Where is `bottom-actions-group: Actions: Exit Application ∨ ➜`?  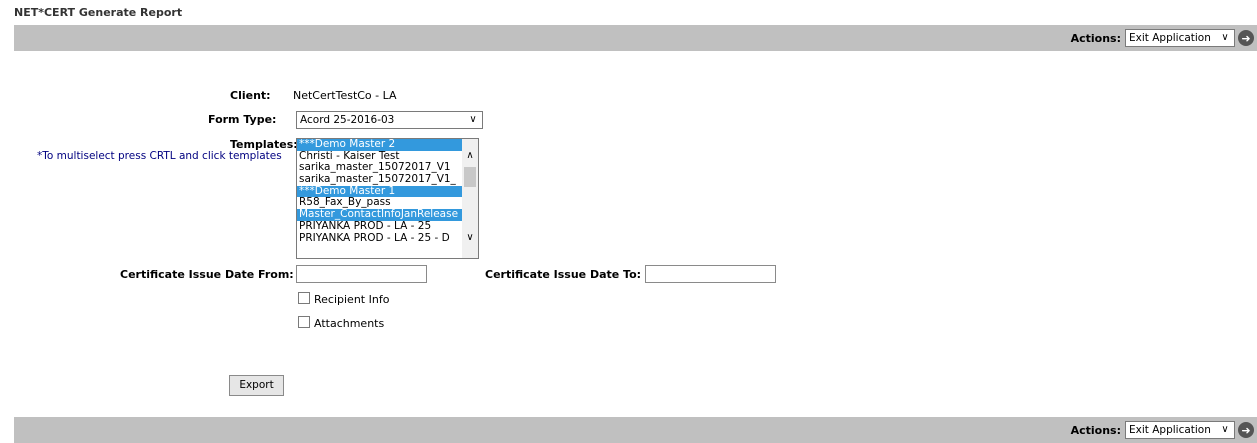
bottom-actions-group: Actions: Exit Application ∨ ➜ is located at coordinates (1162, 430).